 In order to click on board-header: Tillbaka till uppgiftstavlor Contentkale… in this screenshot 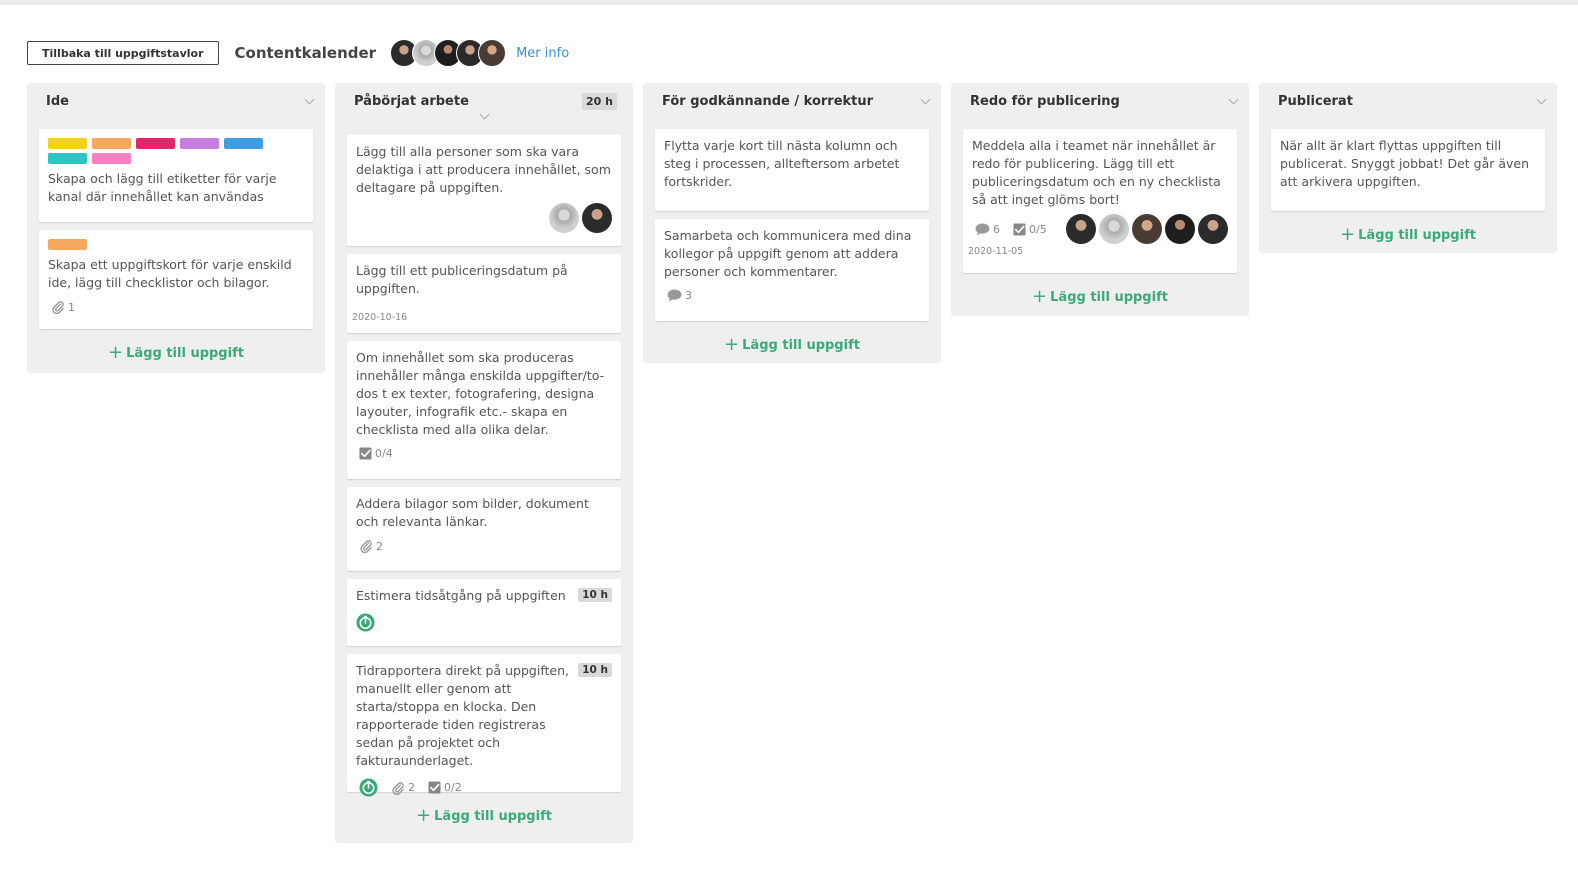, I will do `click(298, 53)`.